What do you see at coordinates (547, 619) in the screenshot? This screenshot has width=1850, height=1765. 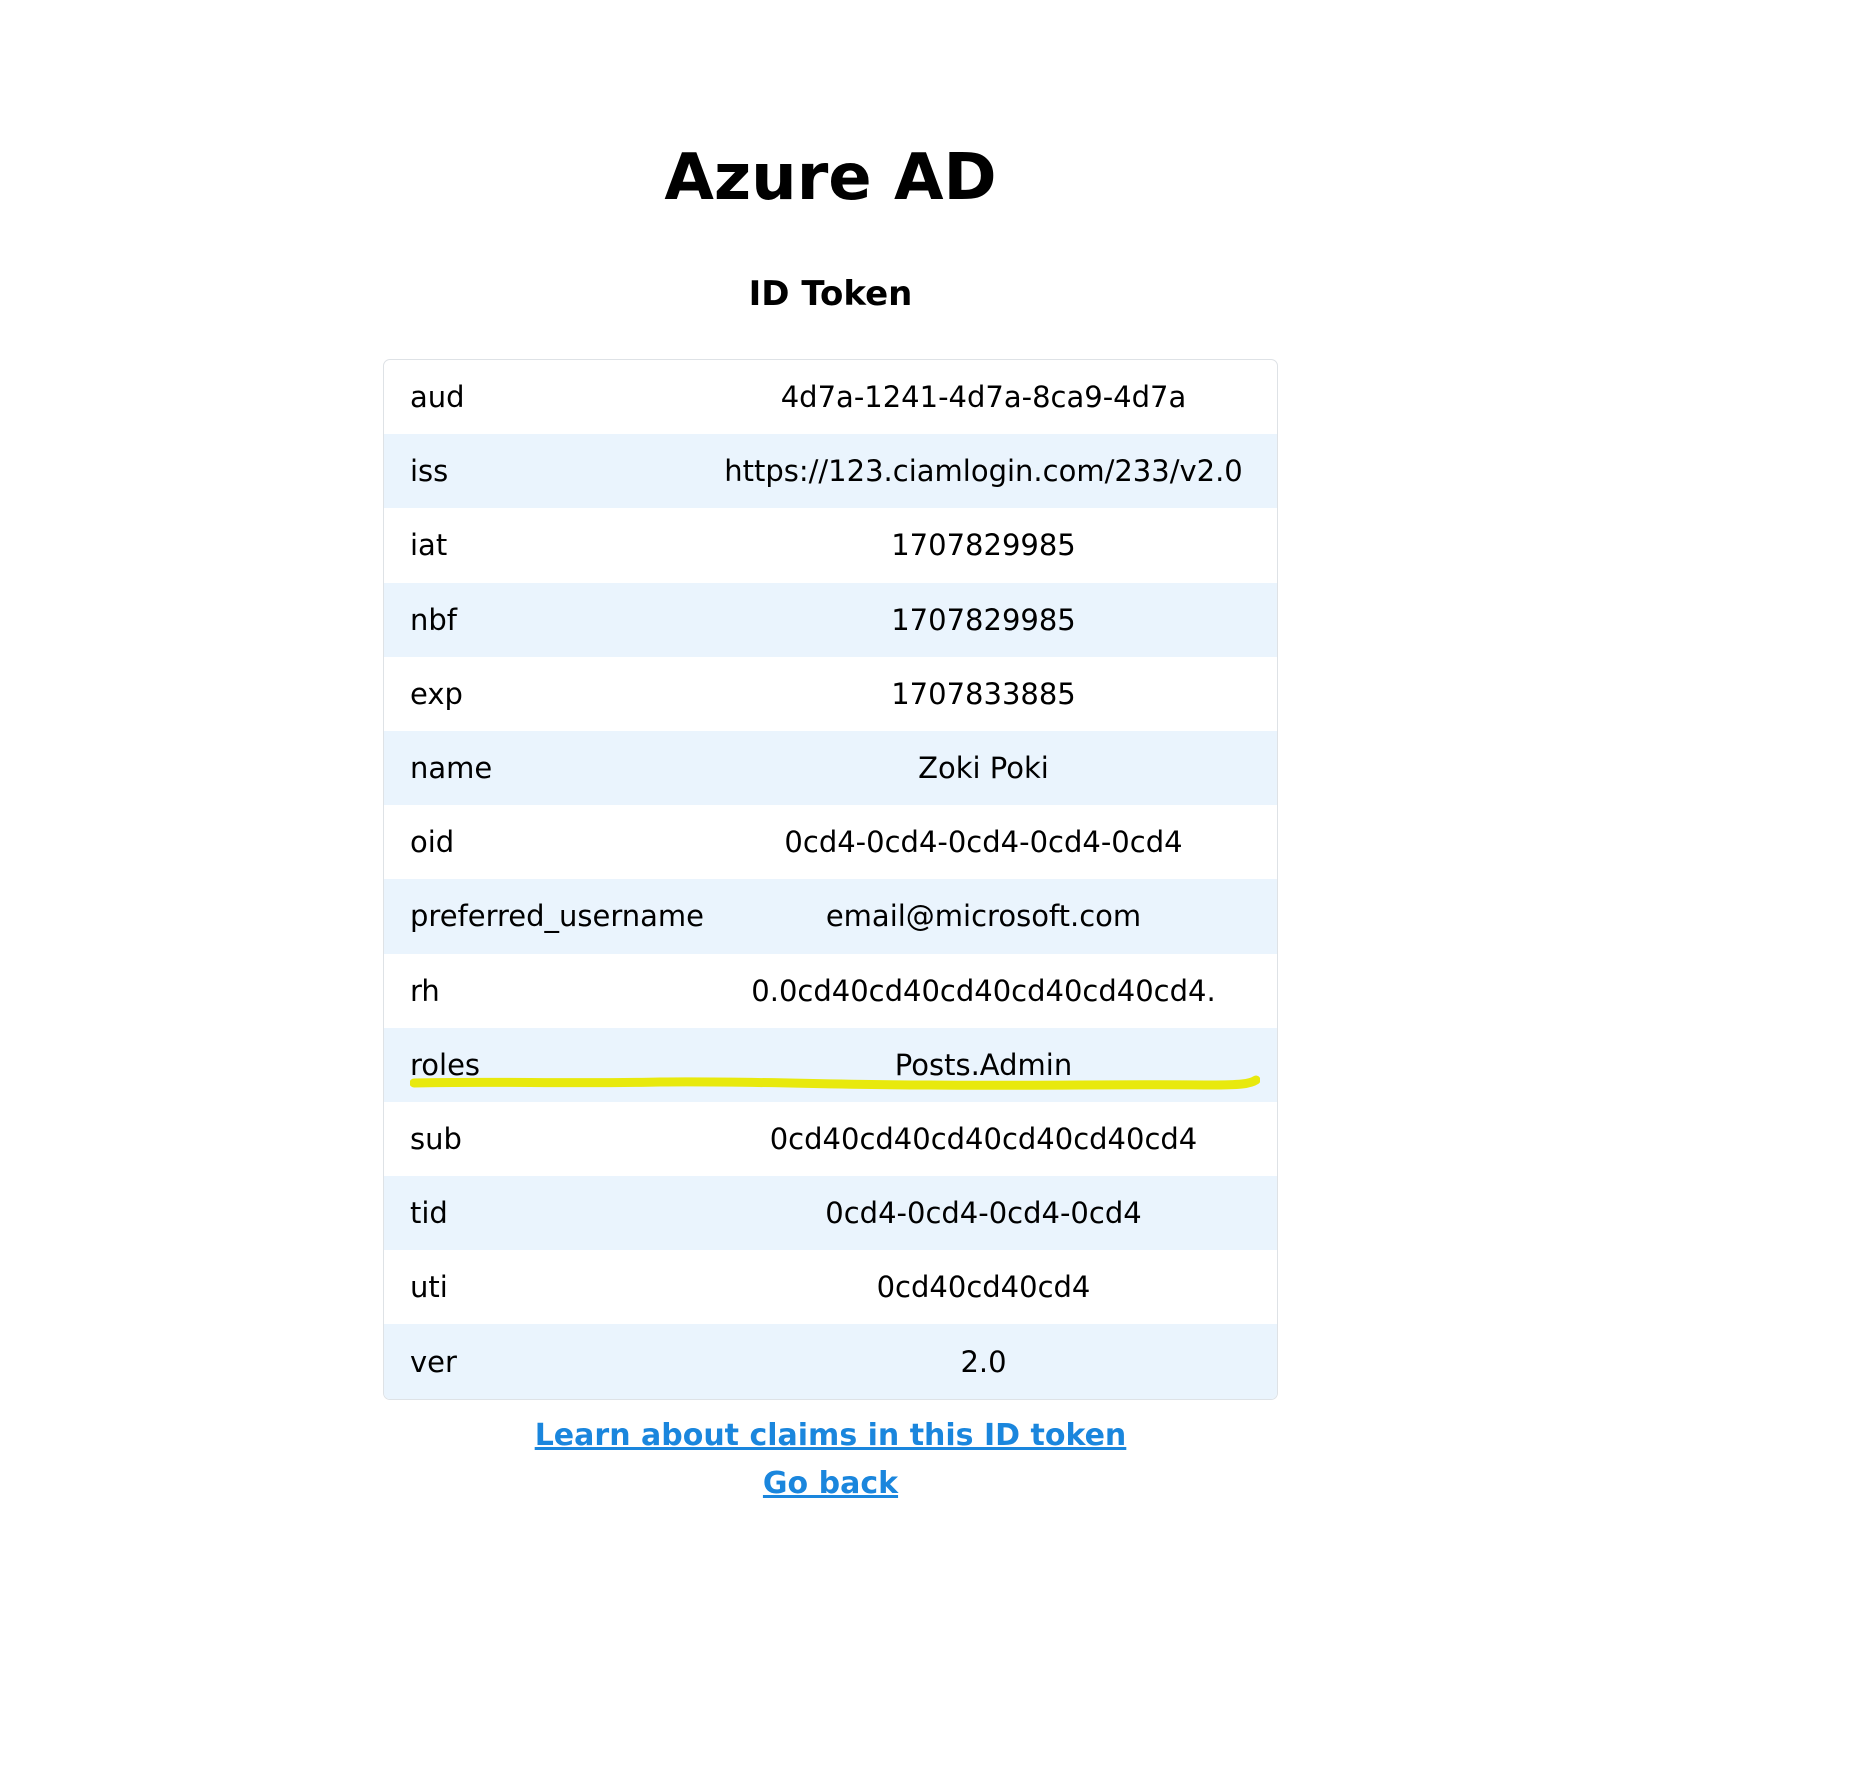 I see `claim-key: nbf` at bounding box center [547, 619].